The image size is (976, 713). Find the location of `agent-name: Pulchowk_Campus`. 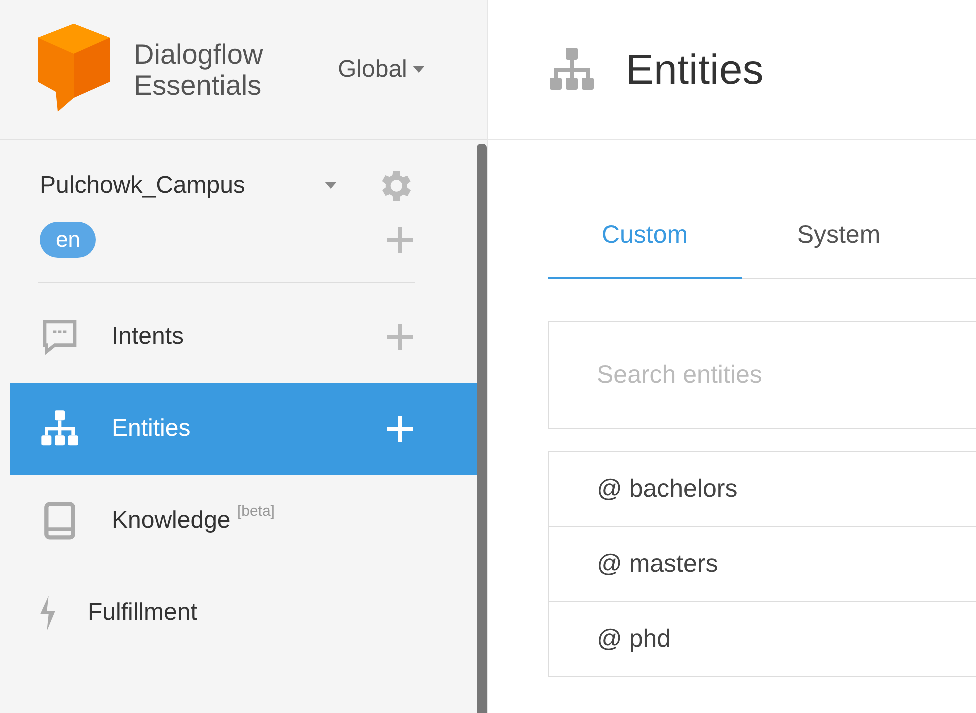

agent-name: Pulchowk_Campus is located at coordinates (182, 186).